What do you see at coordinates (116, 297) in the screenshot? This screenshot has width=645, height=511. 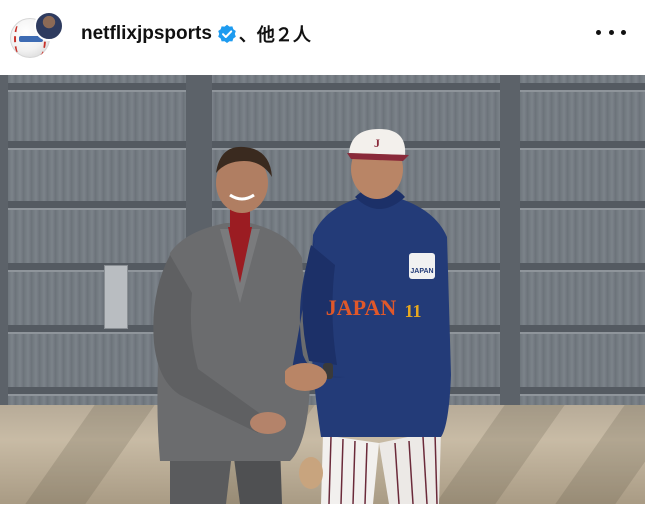 I see `wall-box` at bounding box center [116, 297].